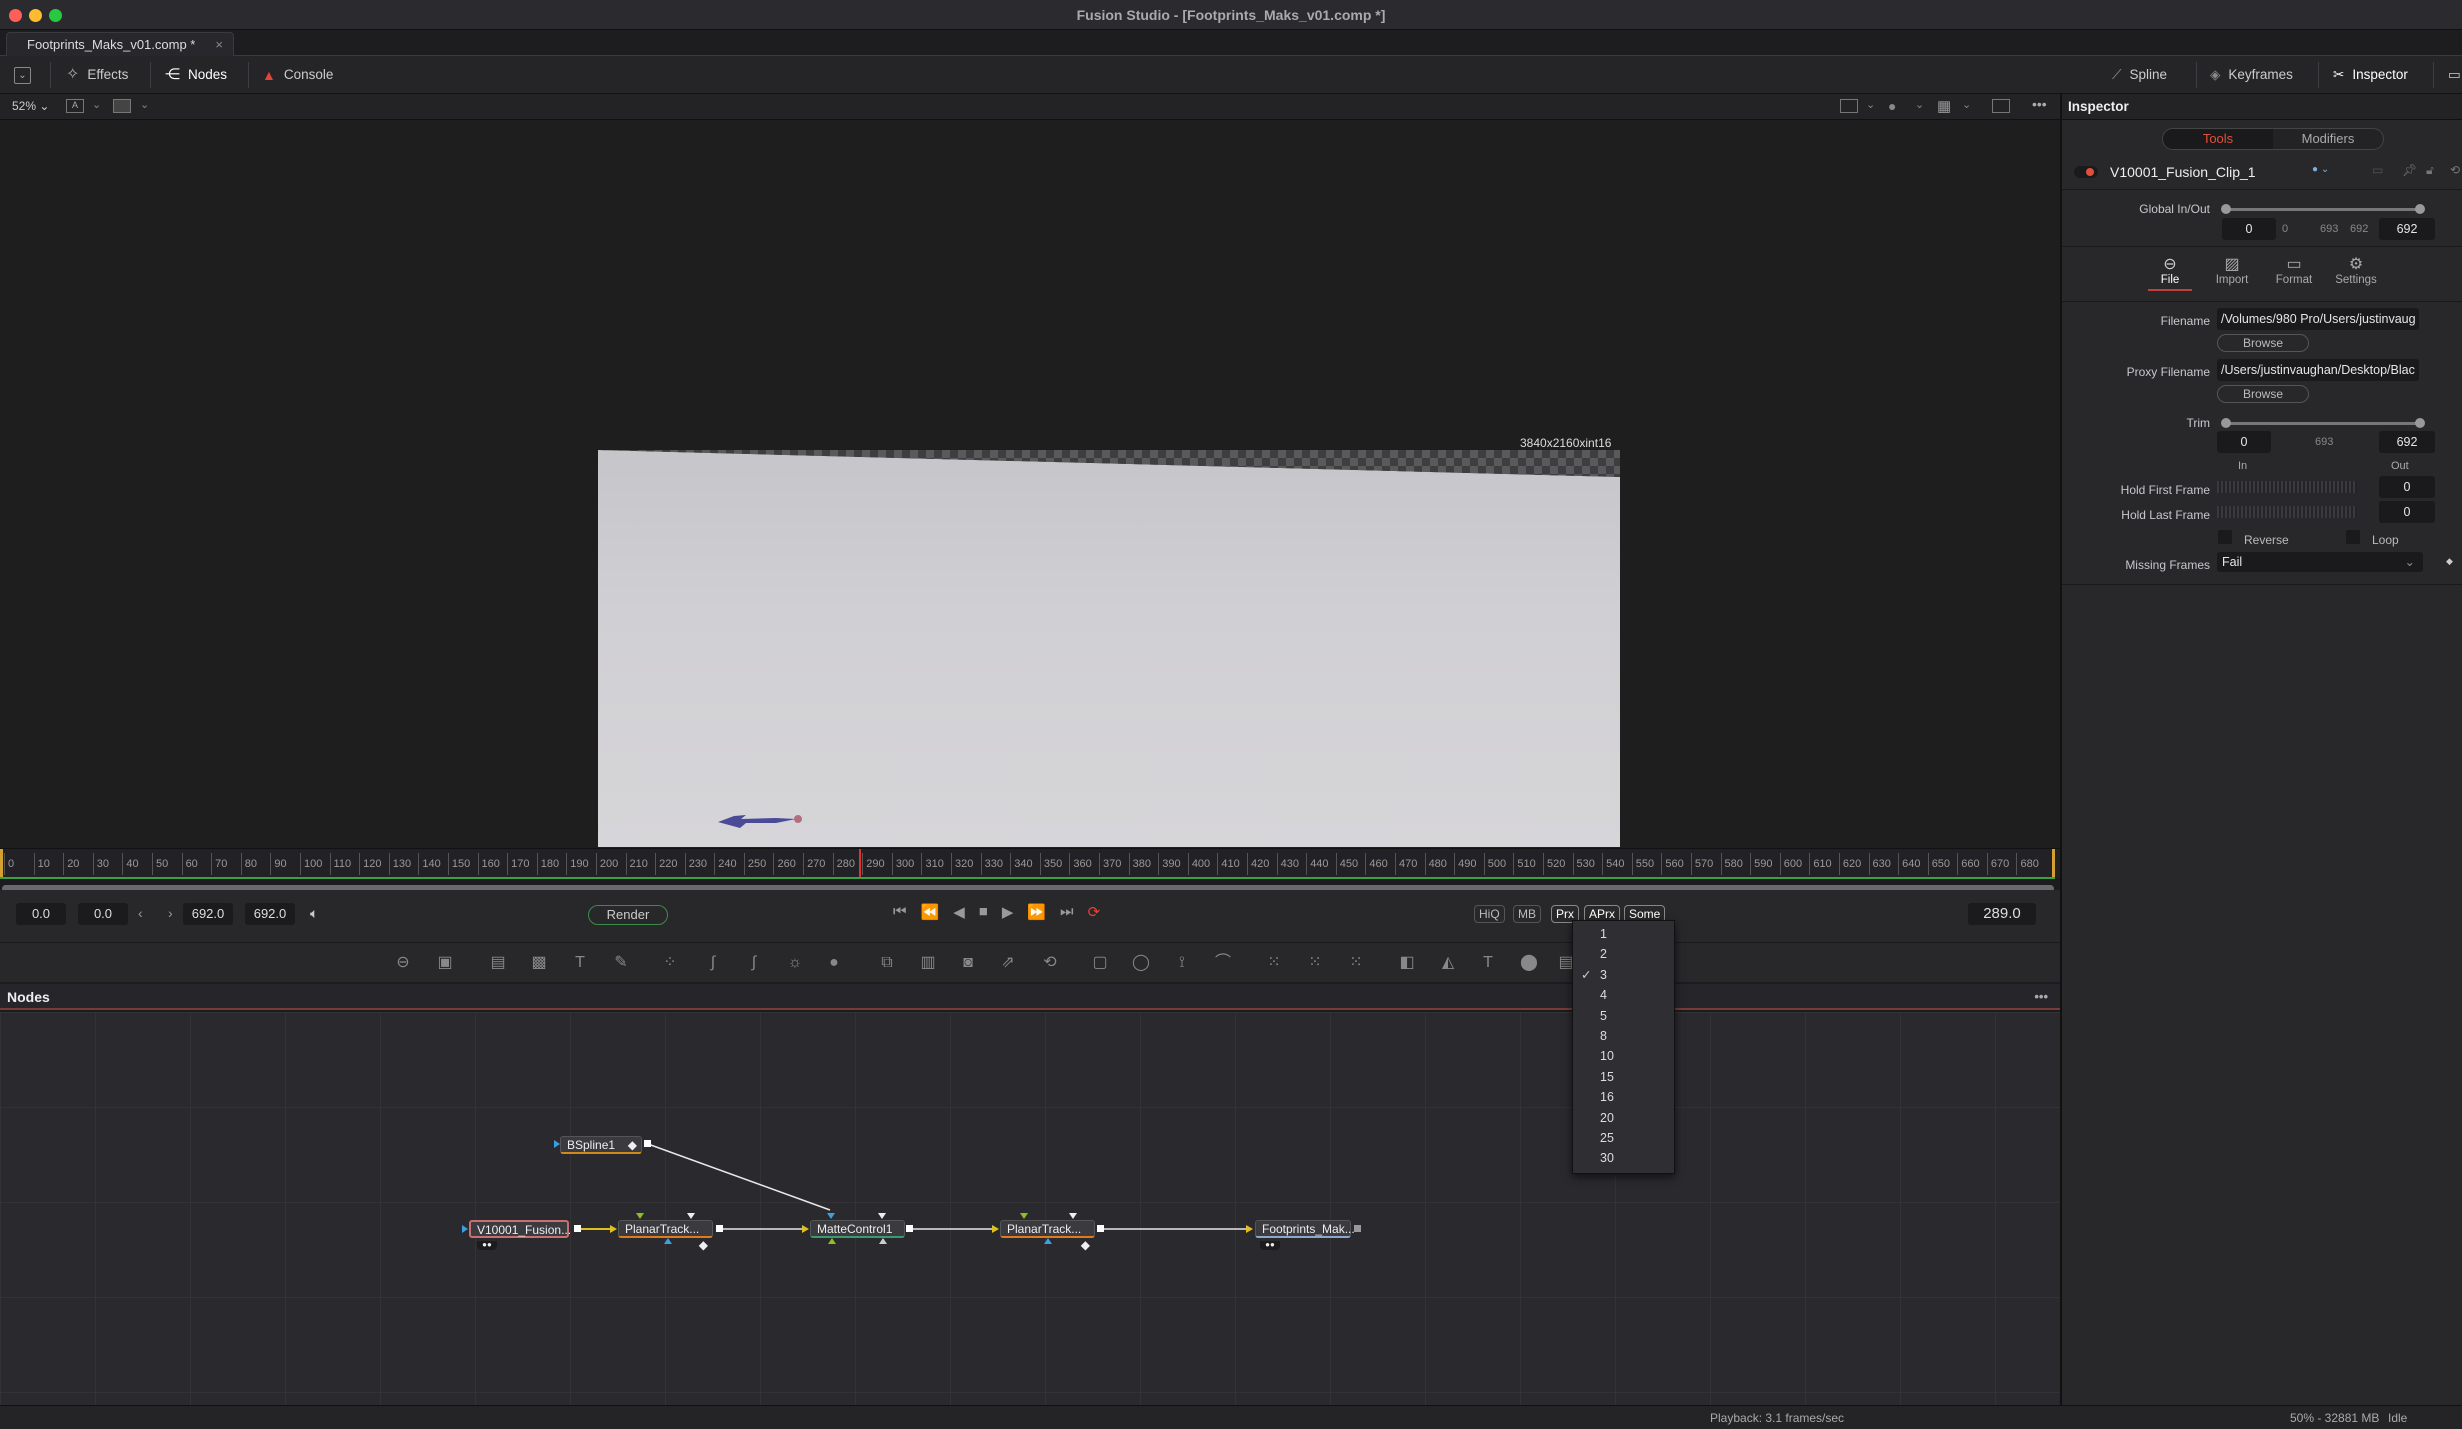 Image resolution: width=2462 pixels, height=1429 pixels. I want to click on reverse-checkbox, so click(2225, 537).